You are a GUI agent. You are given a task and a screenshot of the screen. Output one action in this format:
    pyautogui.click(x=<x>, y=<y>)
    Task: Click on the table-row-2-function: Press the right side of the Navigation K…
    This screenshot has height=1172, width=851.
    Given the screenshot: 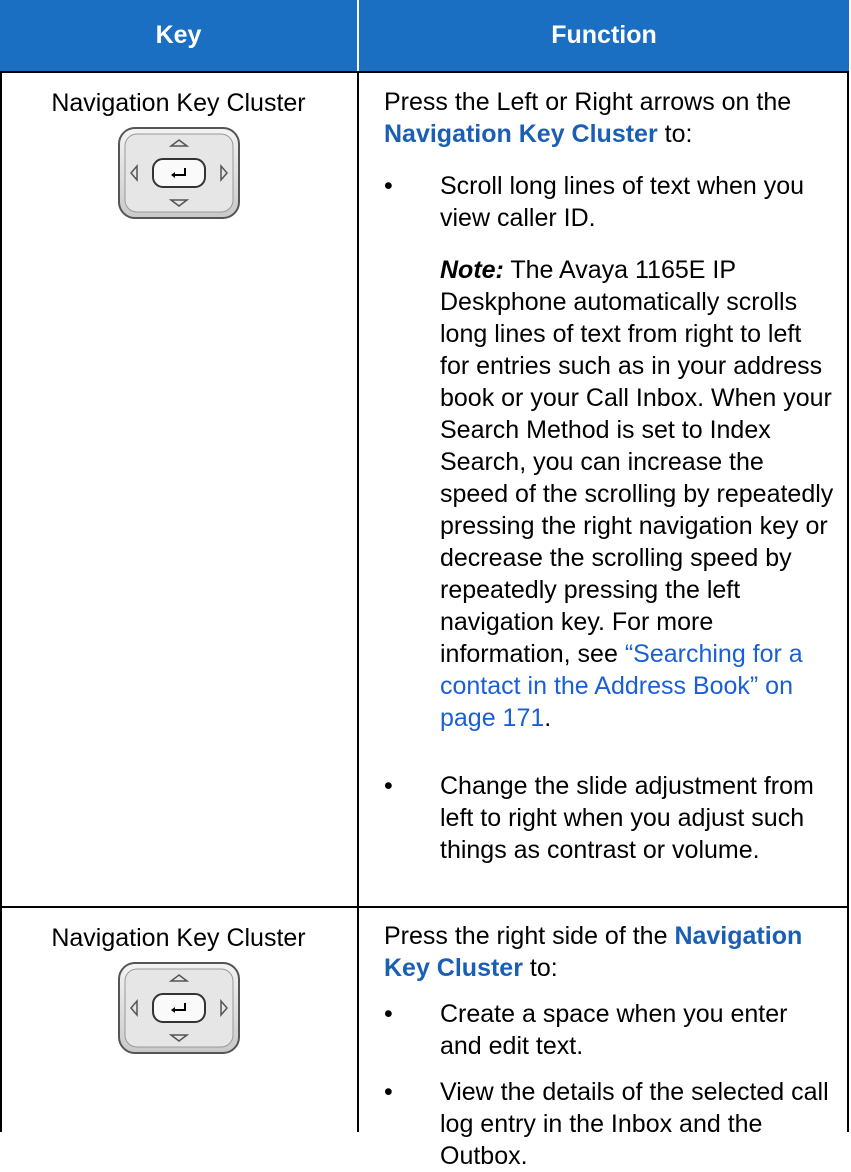 What is the action you would take?
    pyautogui.click(x=609, y=1046)
    